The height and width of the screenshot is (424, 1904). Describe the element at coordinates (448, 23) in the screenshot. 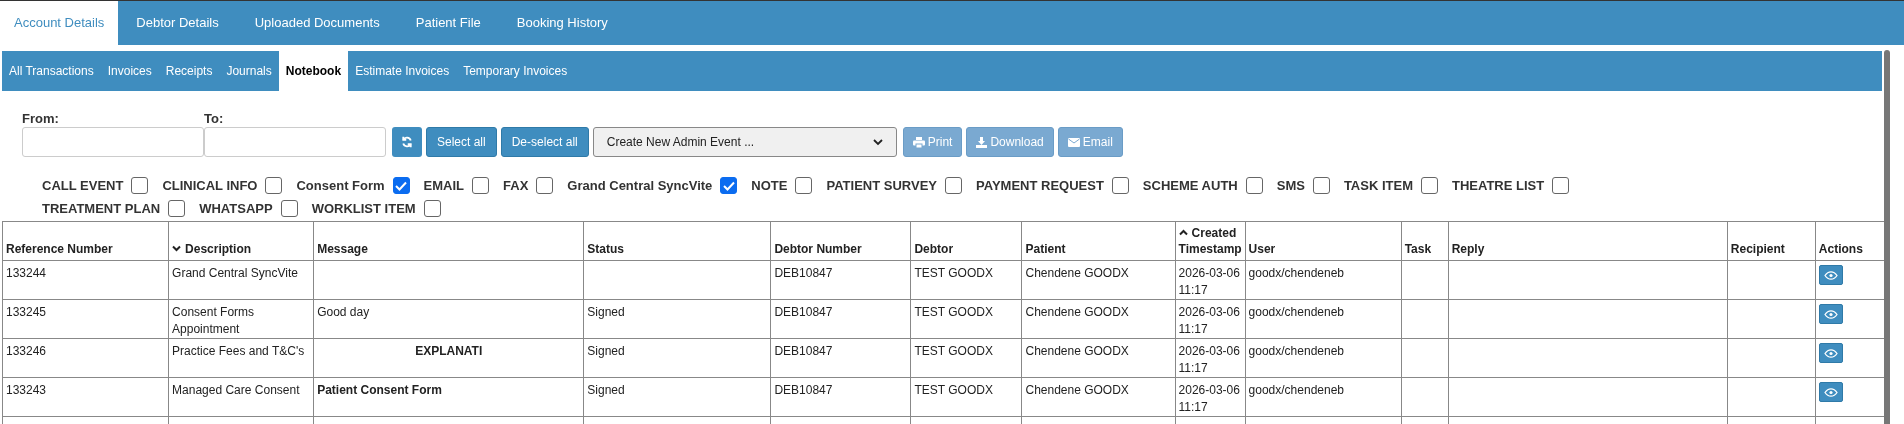

I see `main-tab: Patient File` at that location.